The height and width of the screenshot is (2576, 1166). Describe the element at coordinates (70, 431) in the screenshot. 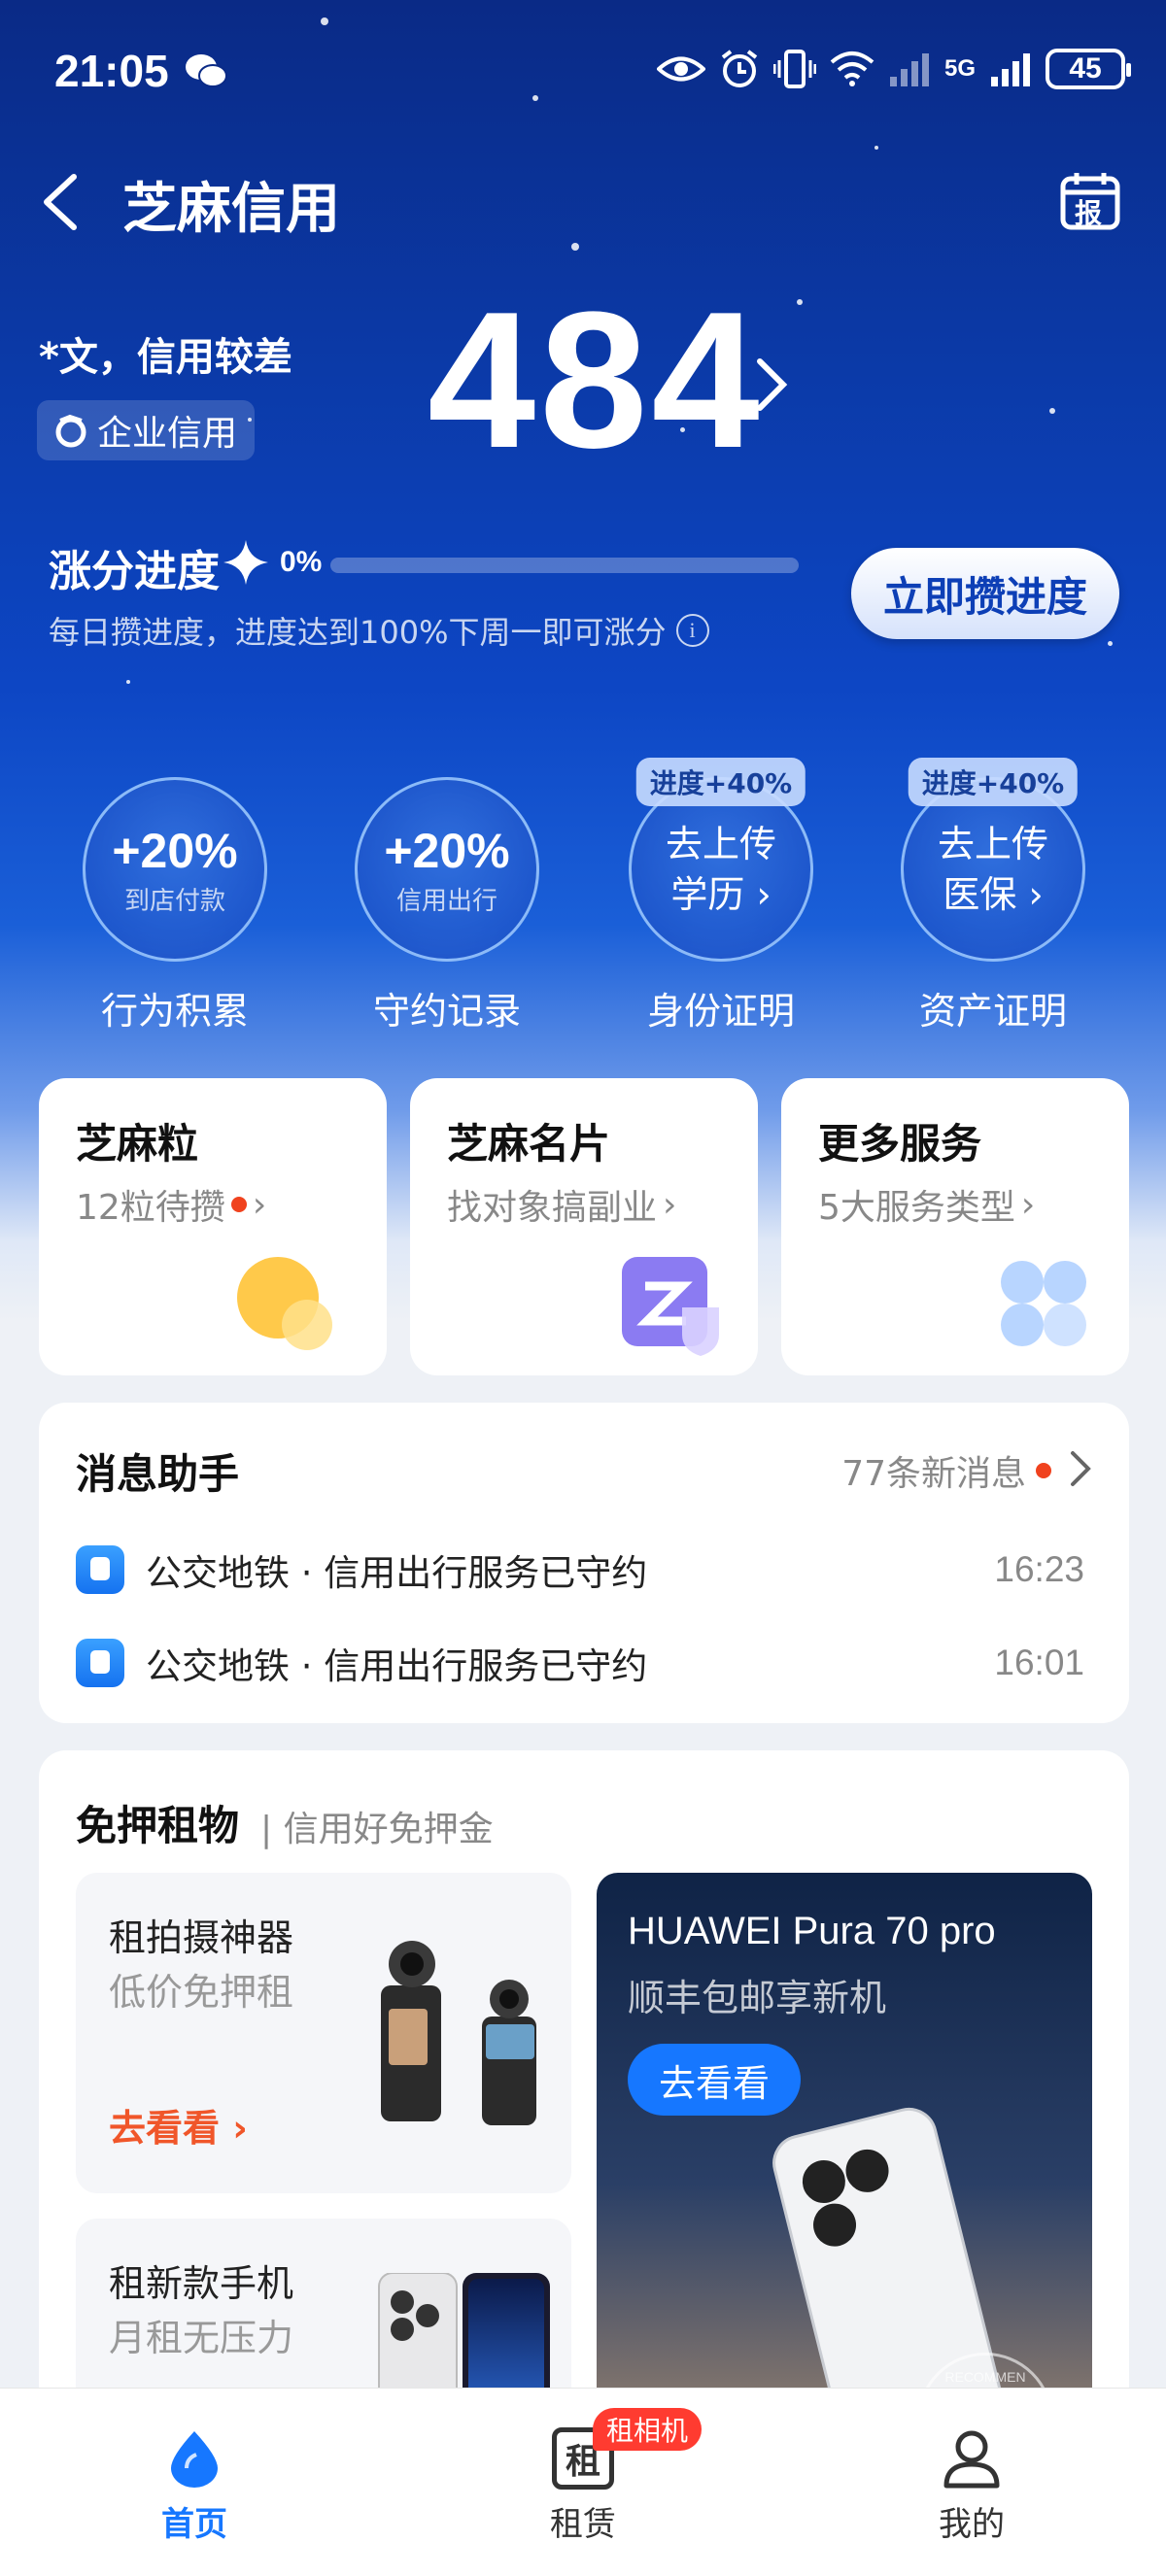

I see `enterprise-credit-icon` at that location.